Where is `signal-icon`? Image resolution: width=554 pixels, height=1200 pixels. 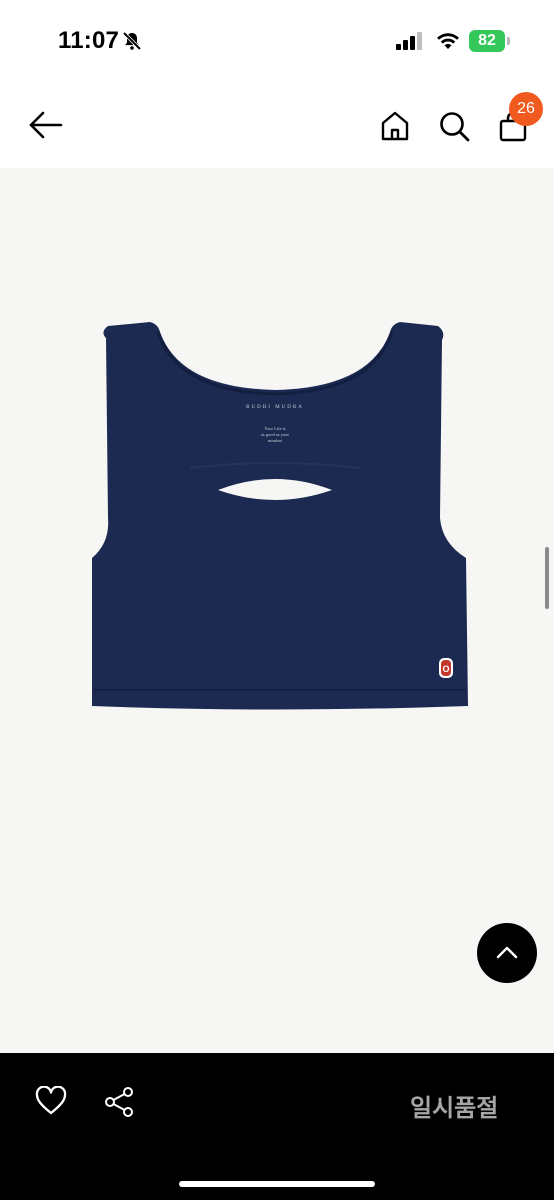 signal-icon is located at coordinates (409, 41).